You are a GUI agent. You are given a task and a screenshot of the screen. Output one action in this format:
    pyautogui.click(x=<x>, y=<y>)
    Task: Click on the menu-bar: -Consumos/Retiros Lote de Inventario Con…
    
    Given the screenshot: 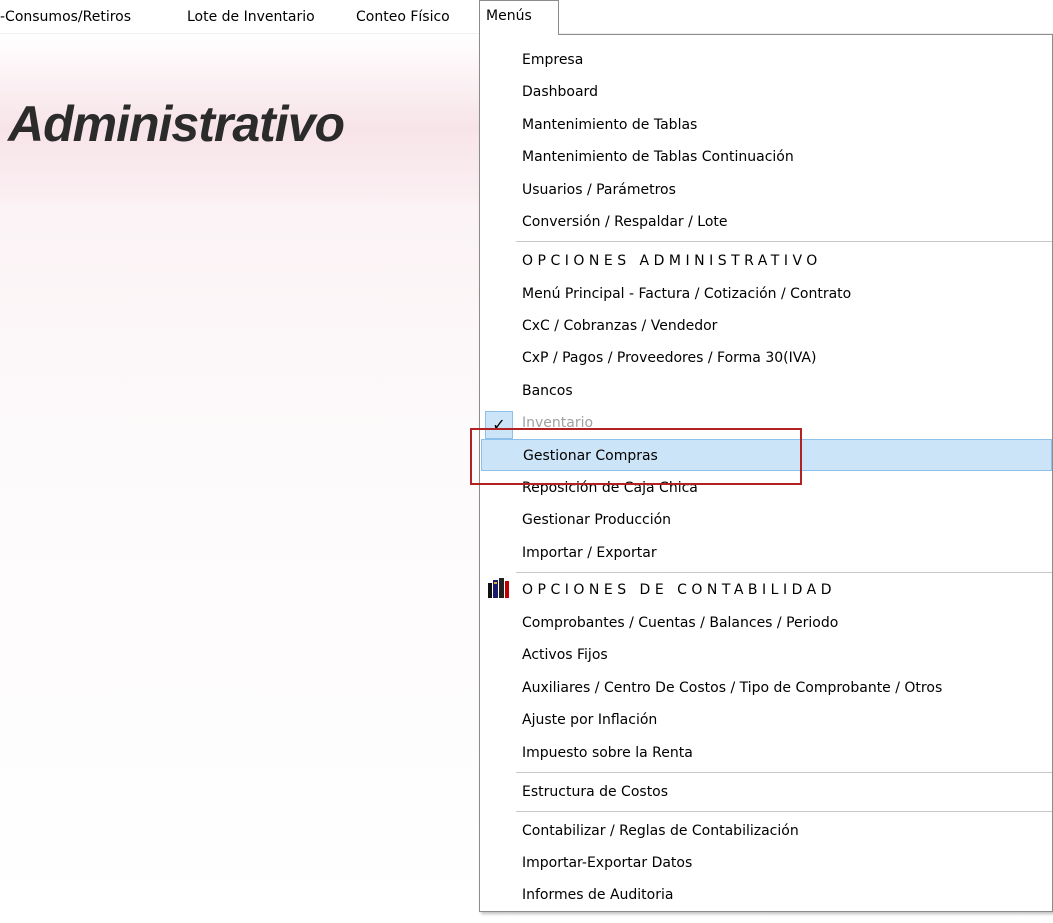 What is the action you would take?
    pyautogui.click(x=526, y=17)
    